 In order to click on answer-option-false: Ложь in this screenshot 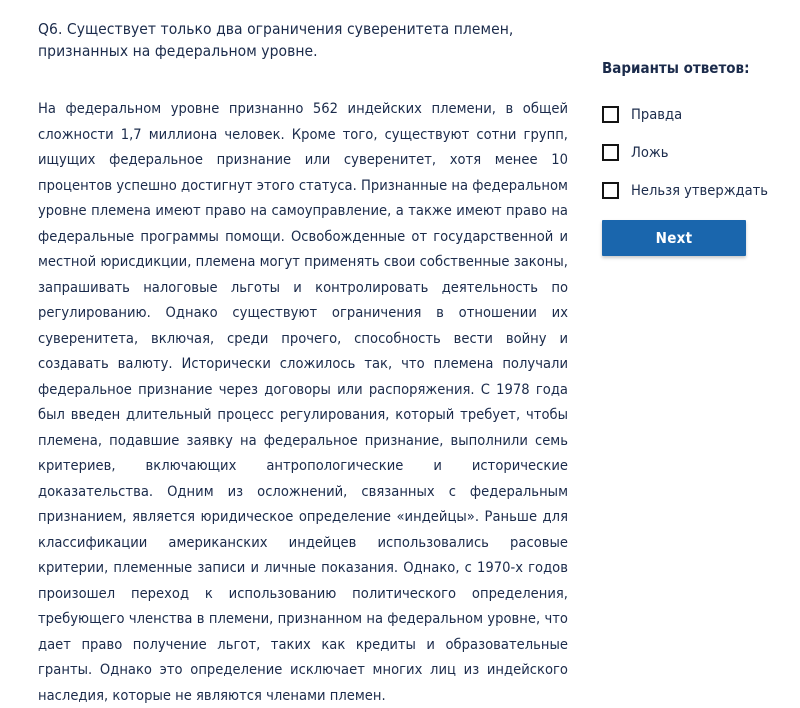, I will do `click(692, 152)`.